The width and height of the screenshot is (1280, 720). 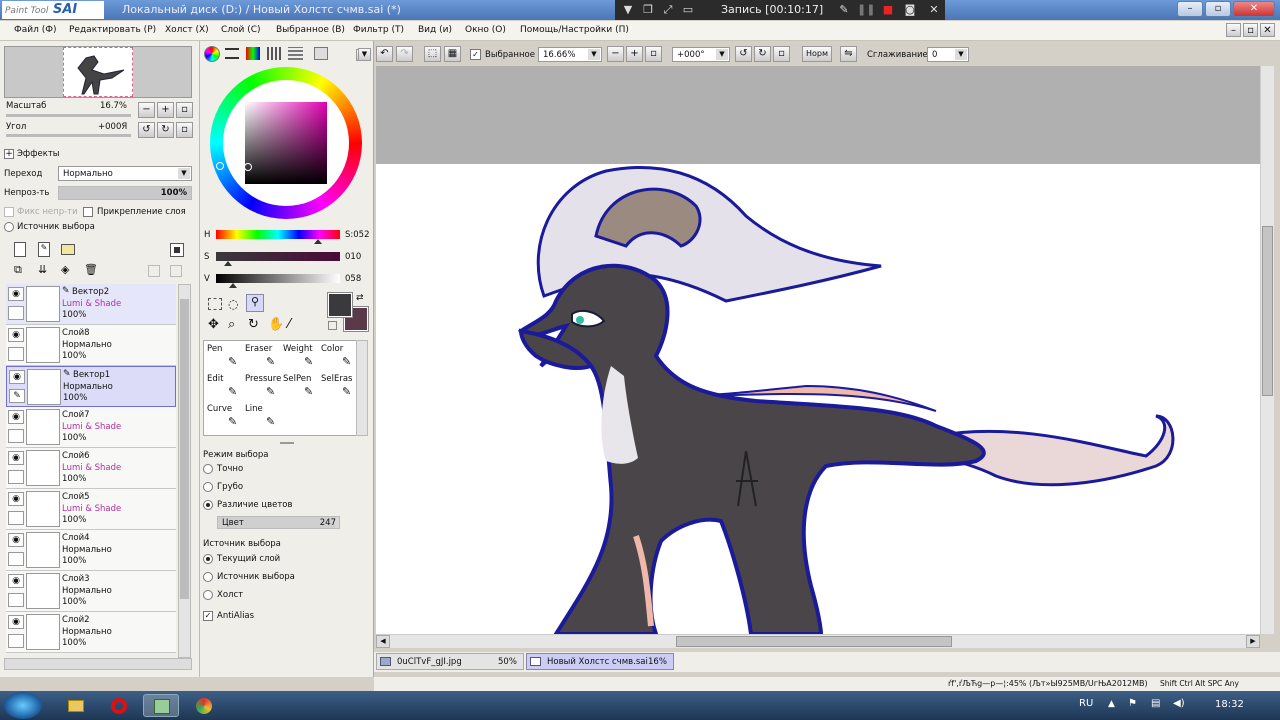 I want to click on menu-help: Помощь/Настройки (П), so click(x=574, y=30).